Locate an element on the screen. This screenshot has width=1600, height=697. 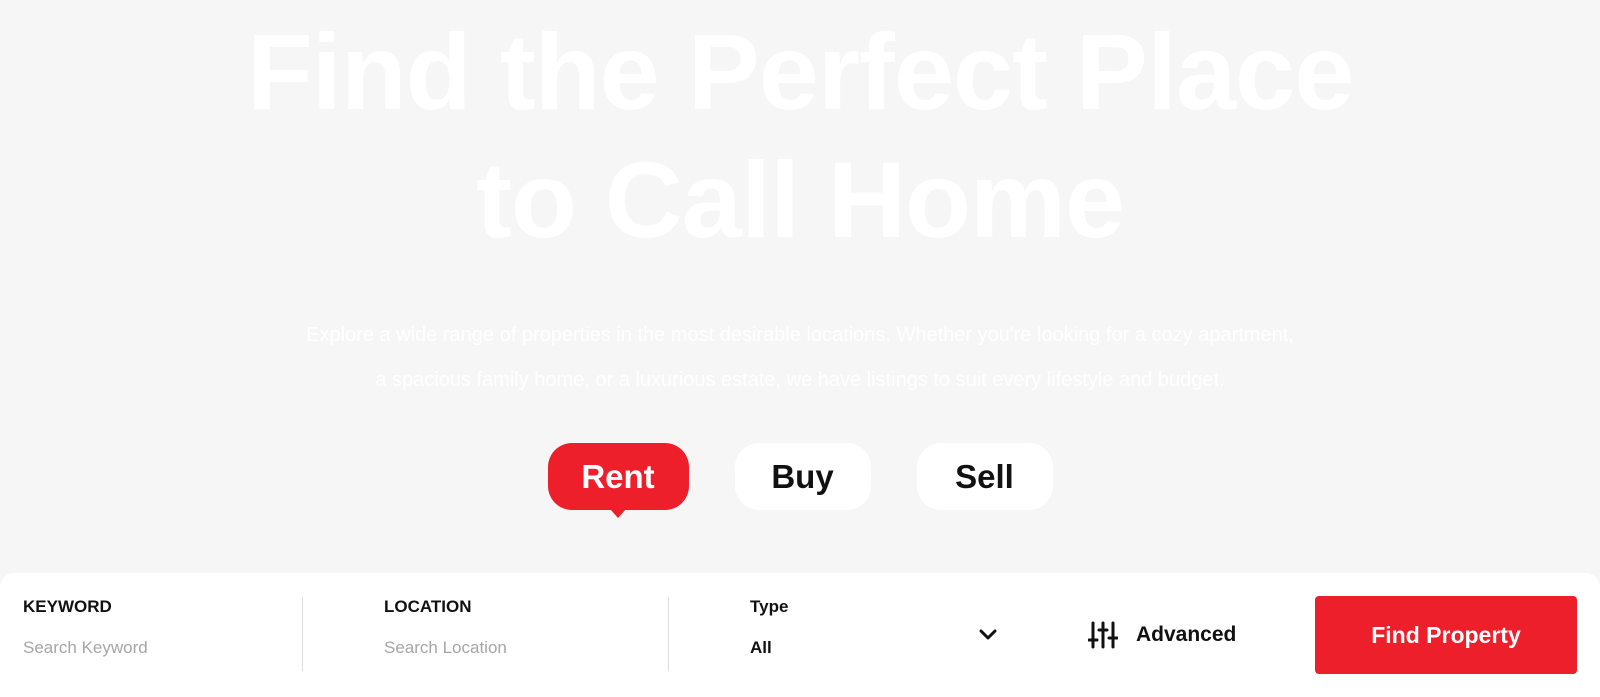
keyword-label: KEYWORD is located at coordinates (67, 606).